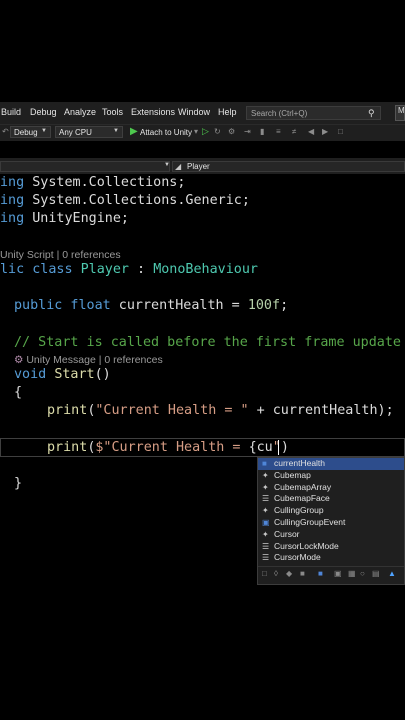 The image size is (405, 720). I want to click on type-dropdown, so click(85, 166).